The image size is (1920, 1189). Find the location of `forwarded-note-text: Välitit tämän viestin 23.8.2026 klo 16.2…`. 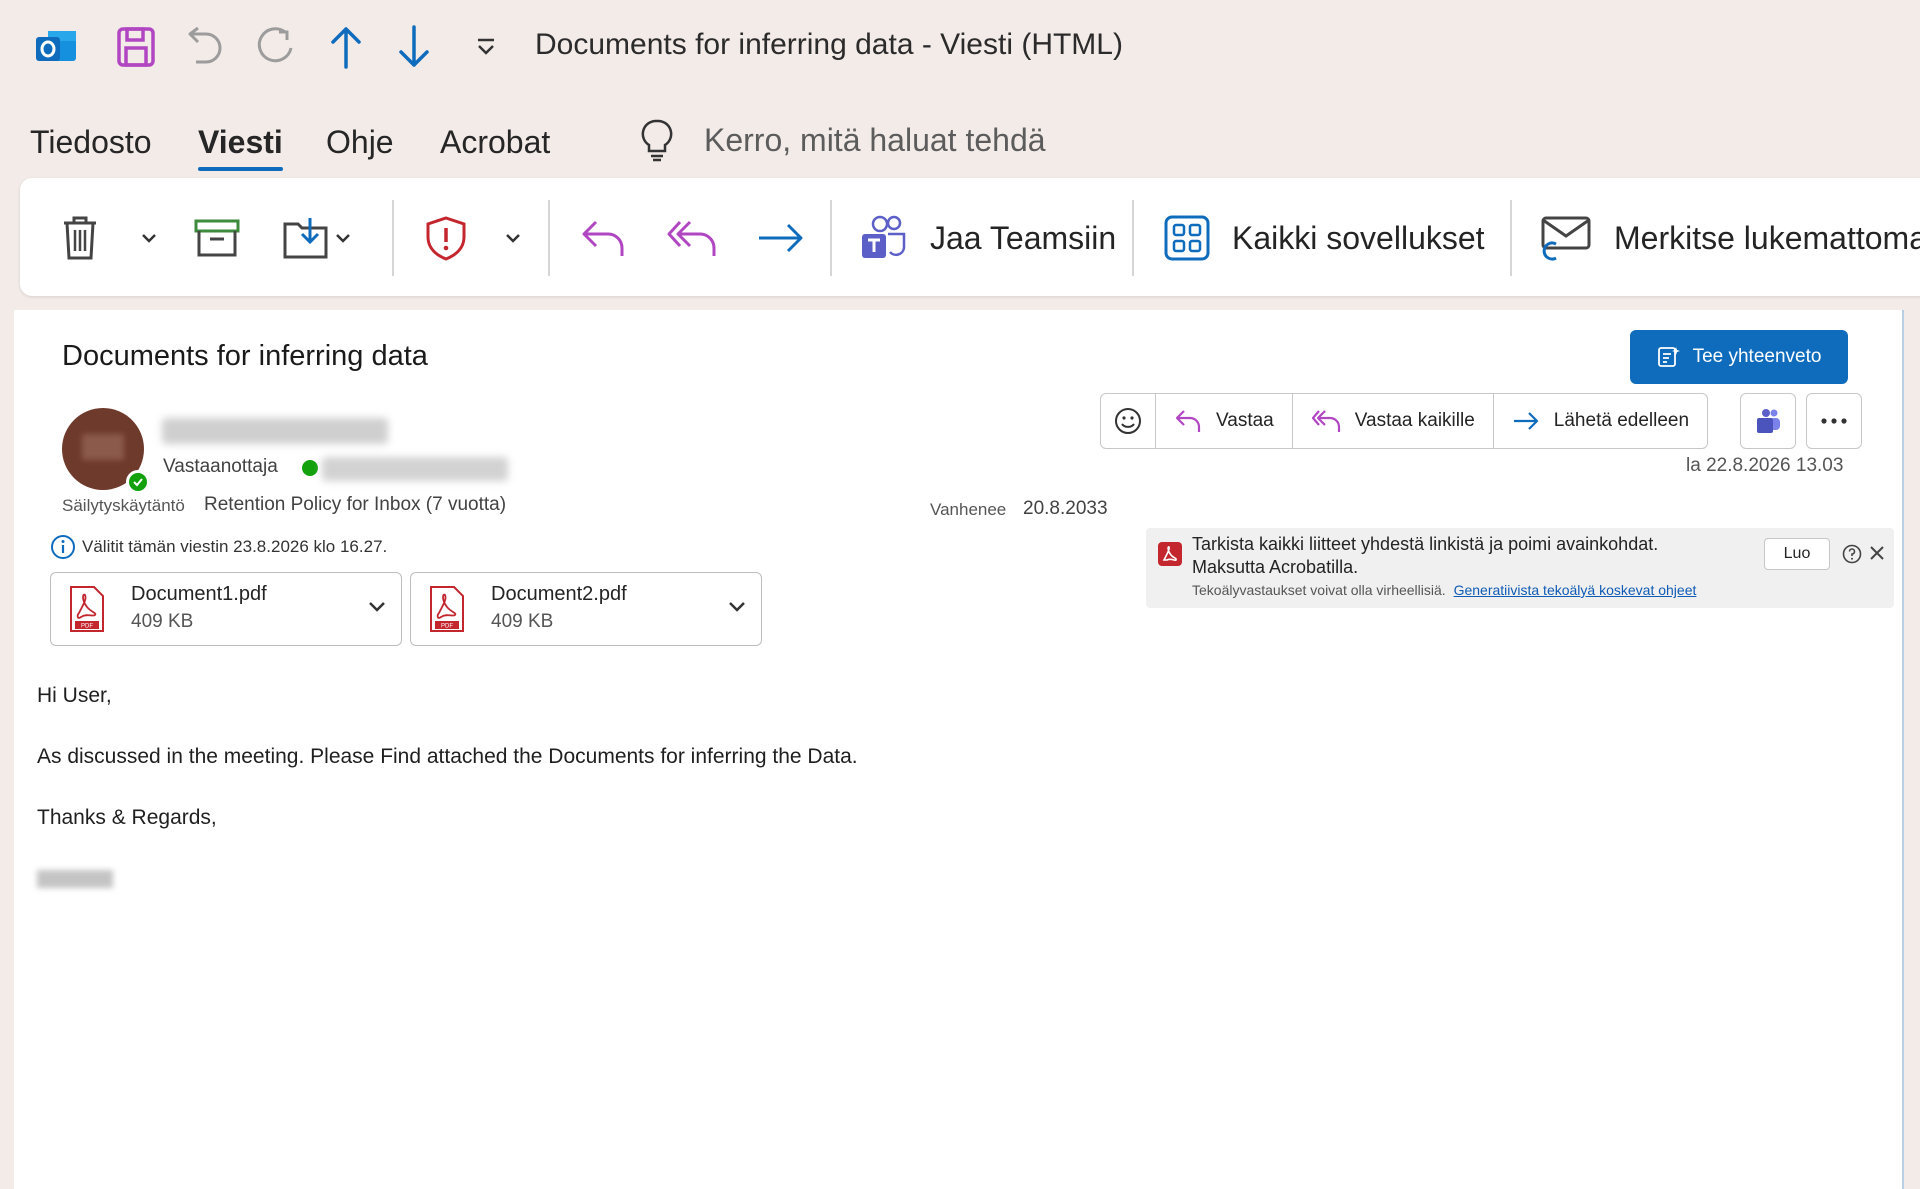

forwarded-note-text: Välitit tämän viestin 23.8.2026 klo 16.2… is located at coordinates (235, 546).